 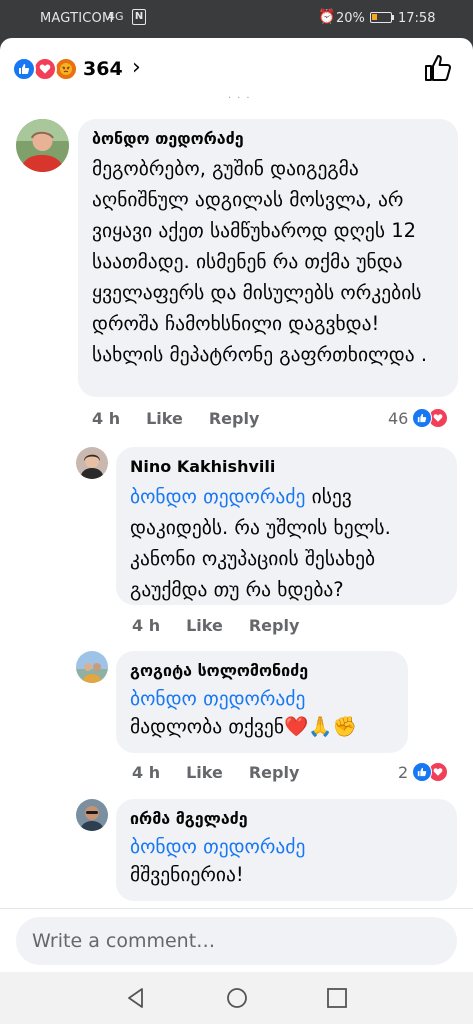 I want to click on comment-author: გოგიტა სოლომონიძე, so click(x=262, y=670).